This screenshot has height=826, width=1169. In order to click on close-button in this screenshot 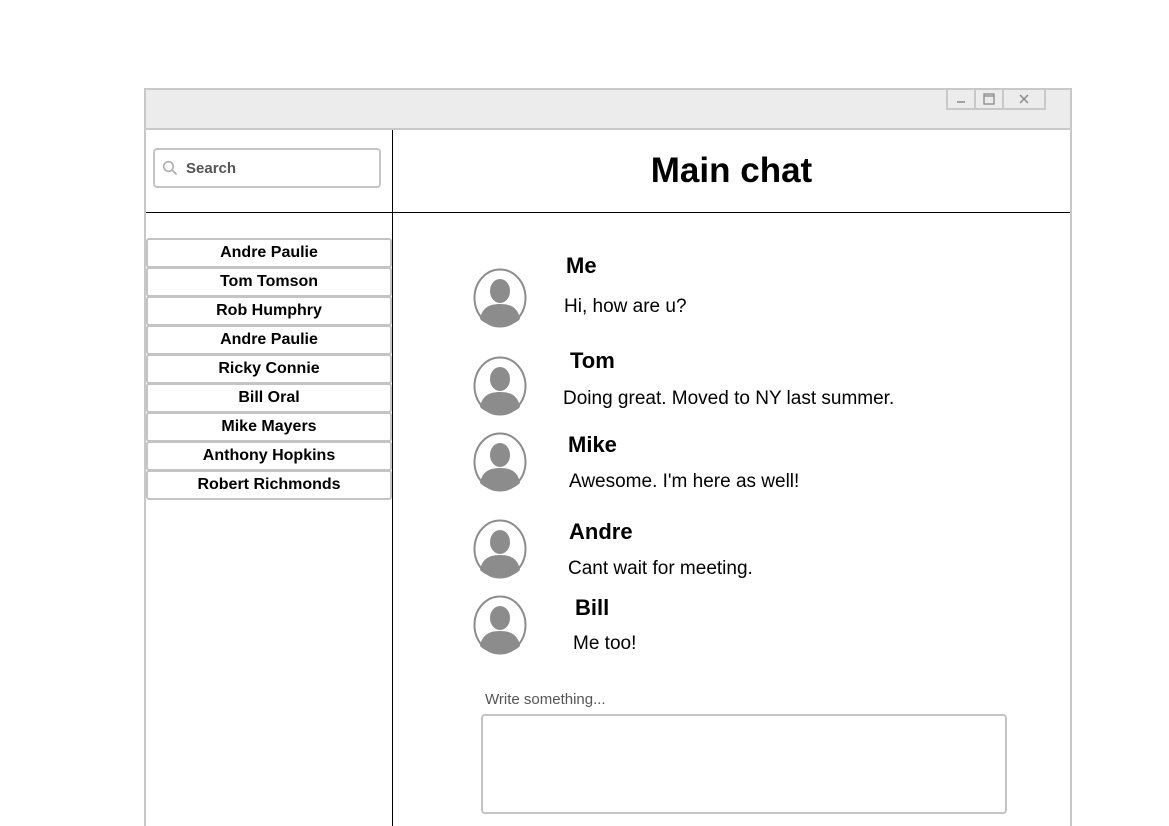, I will do `click(1024, 99)`.